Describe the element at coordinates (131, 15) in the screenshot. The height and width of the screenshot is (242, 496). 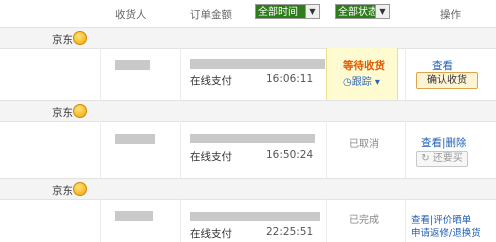
I see `receiver-column-header: 收货人` at that location.